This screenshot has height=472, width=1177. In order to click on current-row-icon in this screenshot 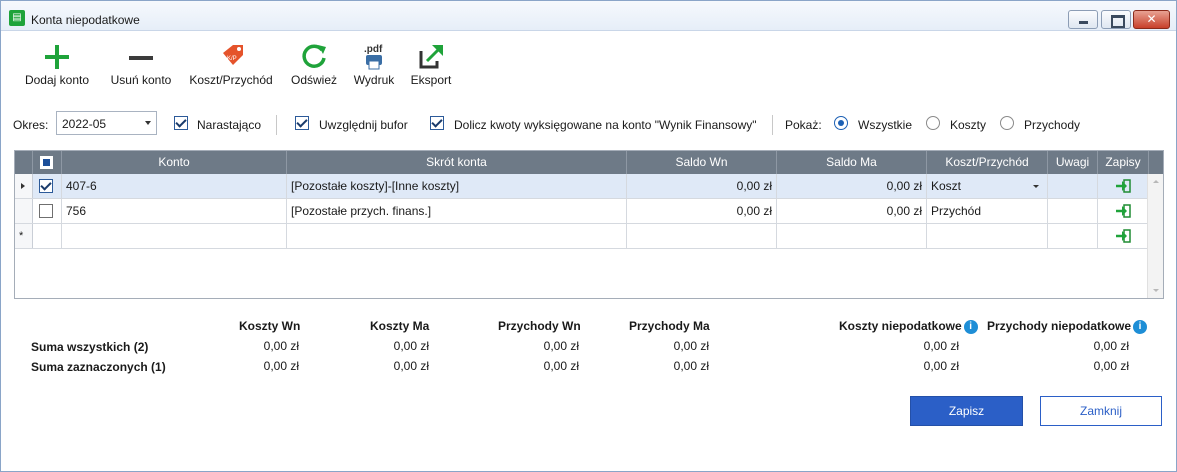, I will do `click(23, 186)`.